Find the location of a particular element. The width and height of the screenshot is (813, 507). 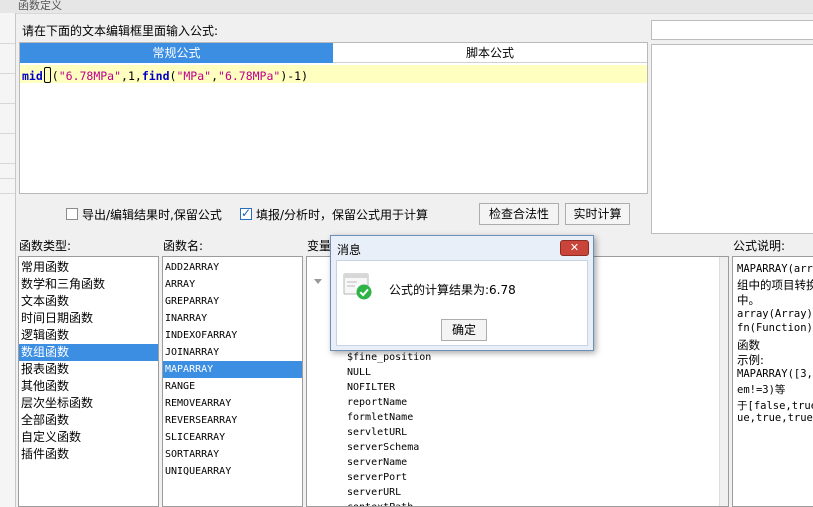

variable-item: servletURL is located at coordinates (377, 432).